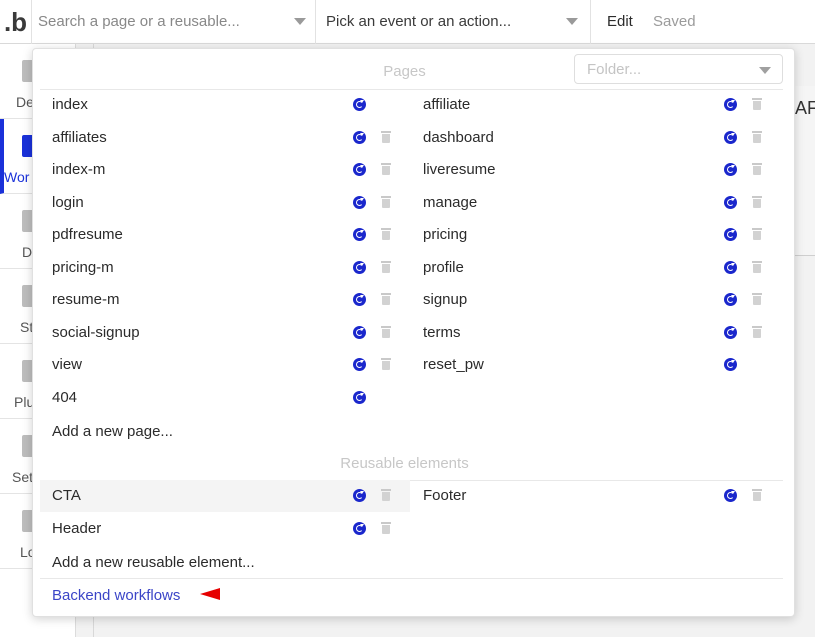 The image size is (815, 637). I want to click on page-list-item: manage, so click(597, 203).